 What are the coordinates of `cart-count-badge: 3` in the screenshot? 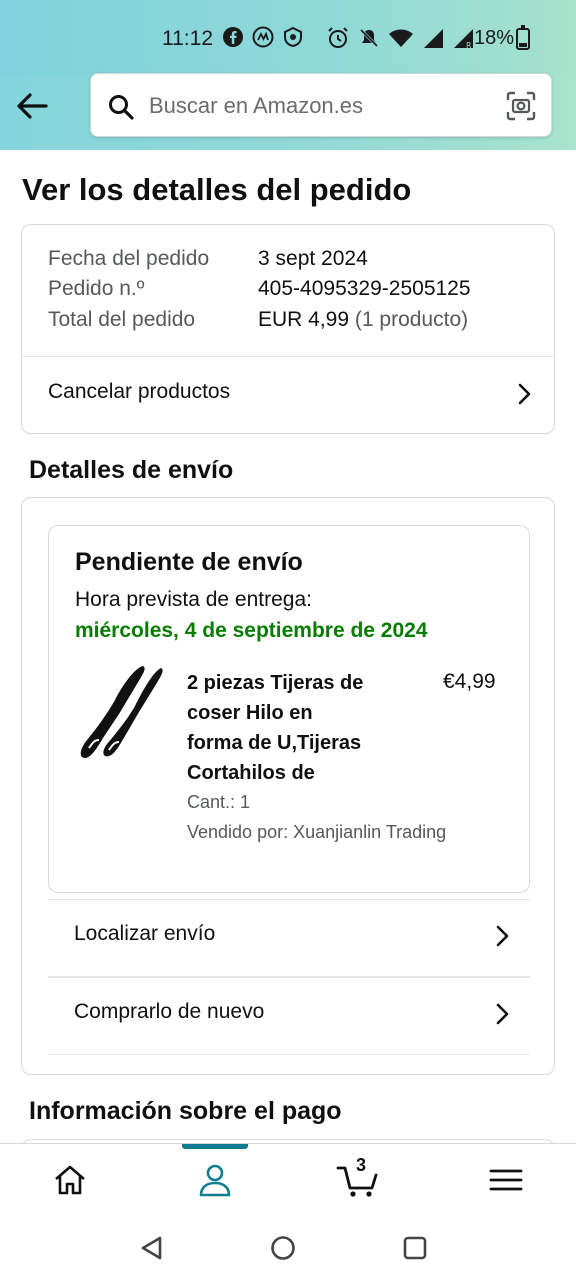 It's located at (361, 1165).